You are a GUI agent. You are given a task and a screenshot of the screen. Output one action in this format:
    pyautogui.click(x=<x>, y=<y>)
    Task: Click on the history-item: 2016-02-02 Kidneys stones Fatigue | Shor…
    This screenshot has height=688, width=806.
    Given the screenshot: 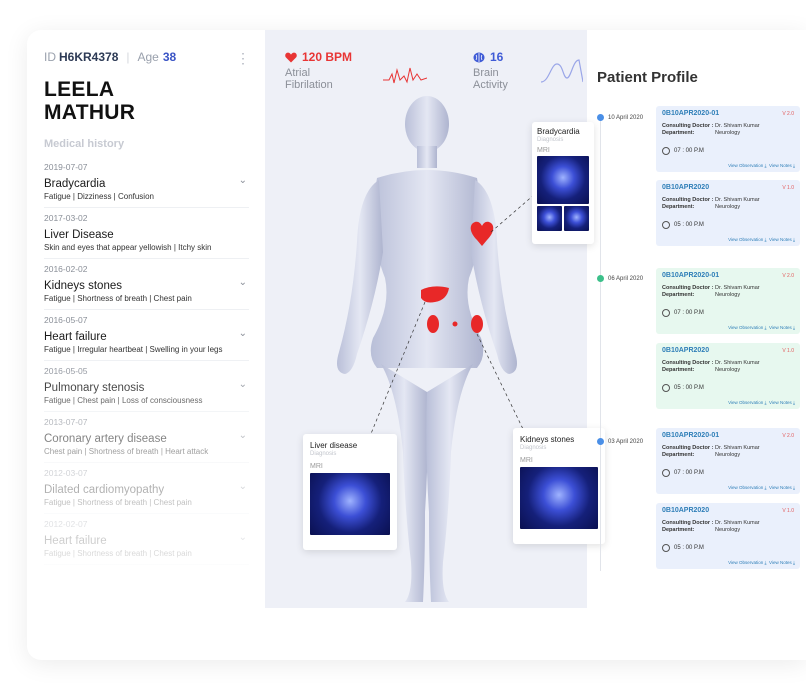 What is the action you would take?
    pyautogui.click(x=146, y=284)
    